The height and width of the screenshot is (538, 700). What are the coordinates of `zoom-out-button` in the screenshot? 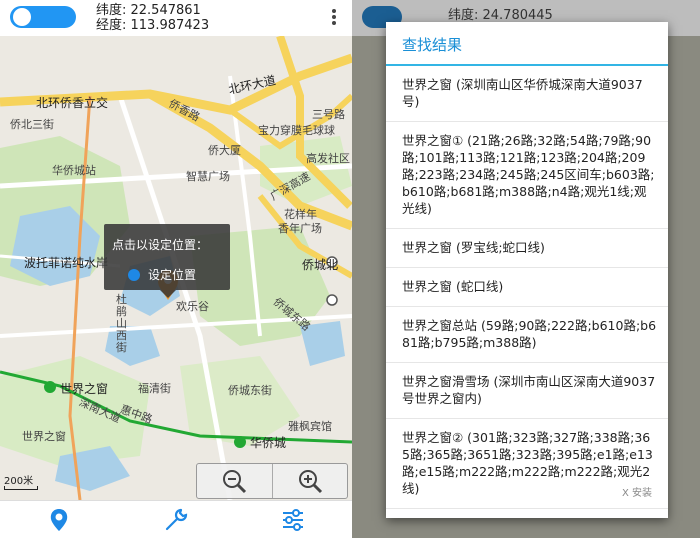 It's located at (235, 481).